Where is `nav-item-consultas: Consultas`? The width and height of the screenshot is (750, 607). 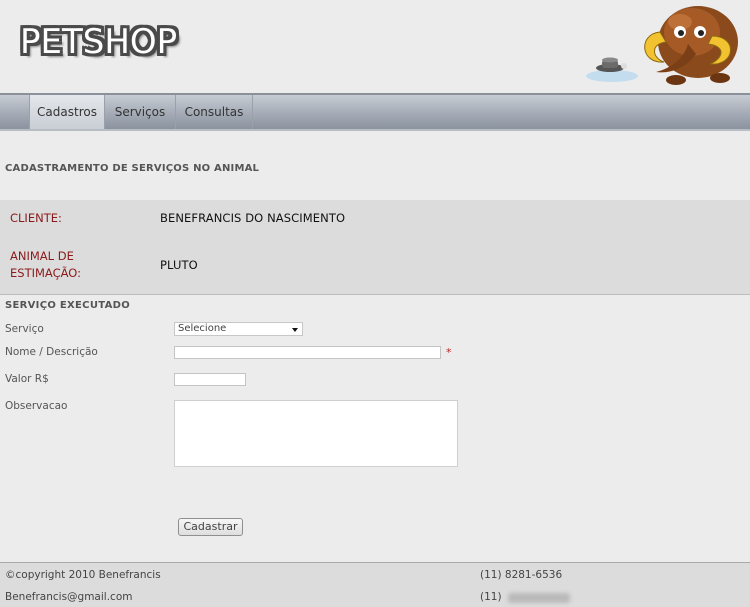 nav-item-consultas: Consultas is located at coordinates (214, 112).